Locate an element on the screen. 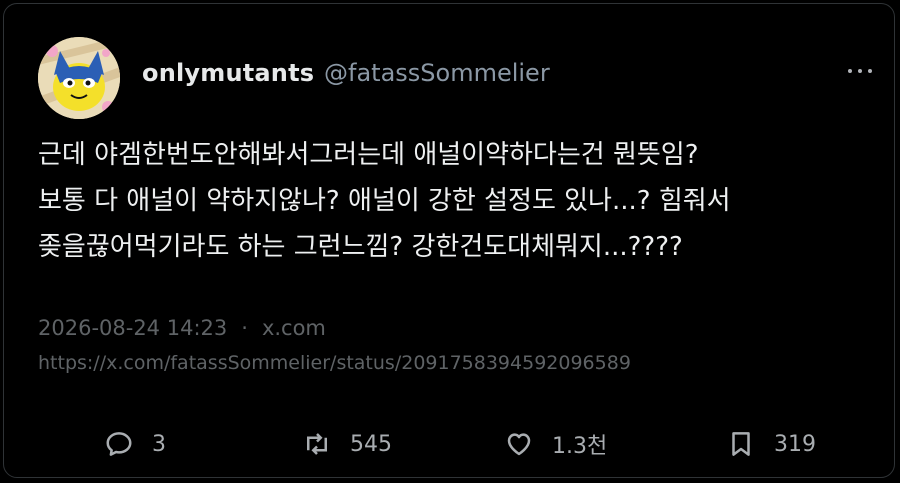 The height and width of the screenshot is (483, 900). tweet-line: 보통 다 애널이 약하지않나? 애널이 강한 설정도 있나...? 힘줘서 is located at coordinates (384, 201).